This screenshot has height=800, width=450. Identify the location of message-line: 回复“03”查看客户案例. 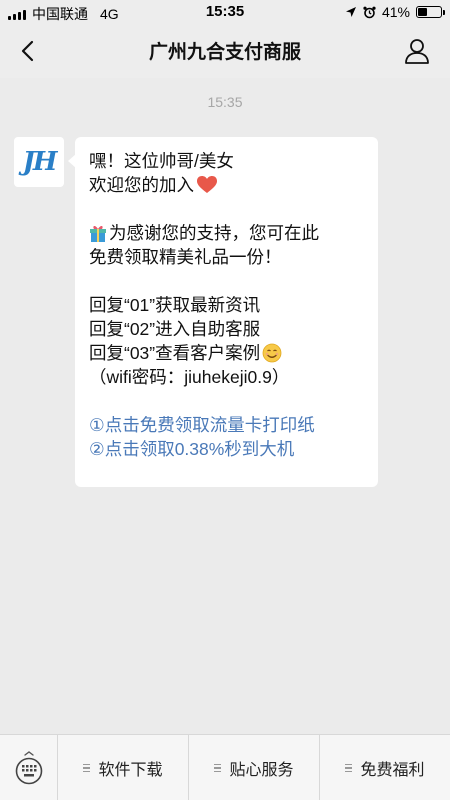
(226, 353).